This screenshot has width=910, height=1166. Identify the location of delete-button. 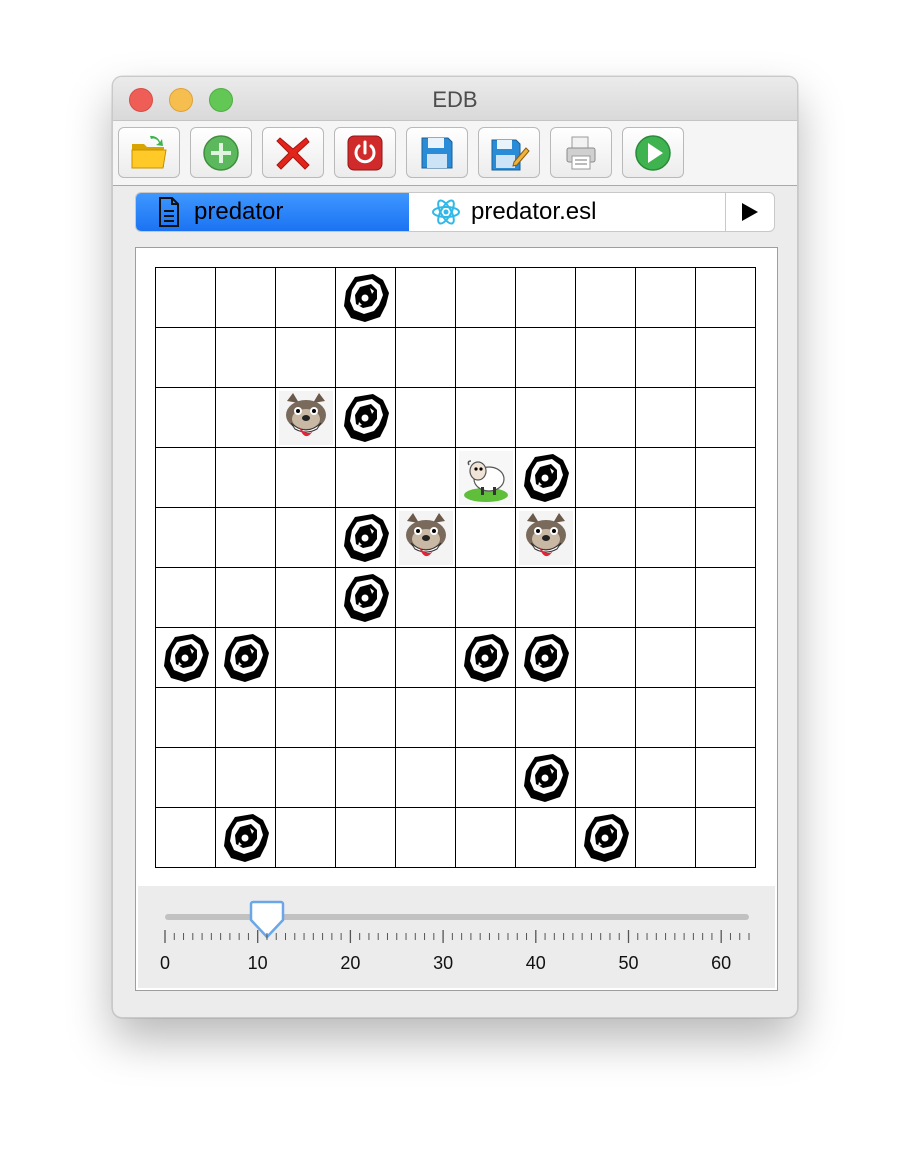
(293, 152).